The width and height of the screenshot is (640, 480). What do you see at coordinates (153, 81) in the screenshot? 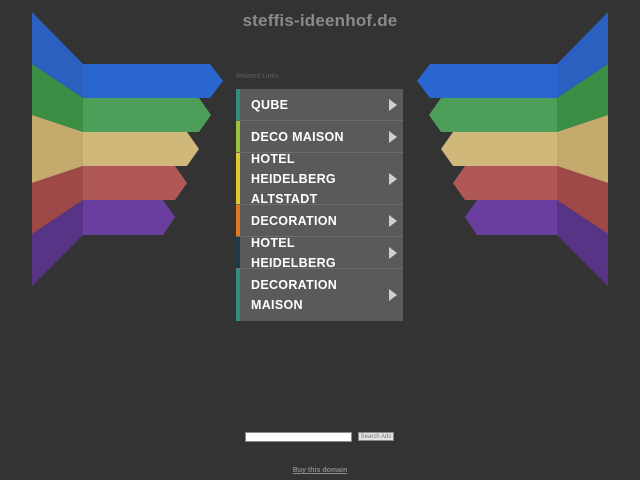
I see `left-bar-blue` at bounding box center [153, 81].